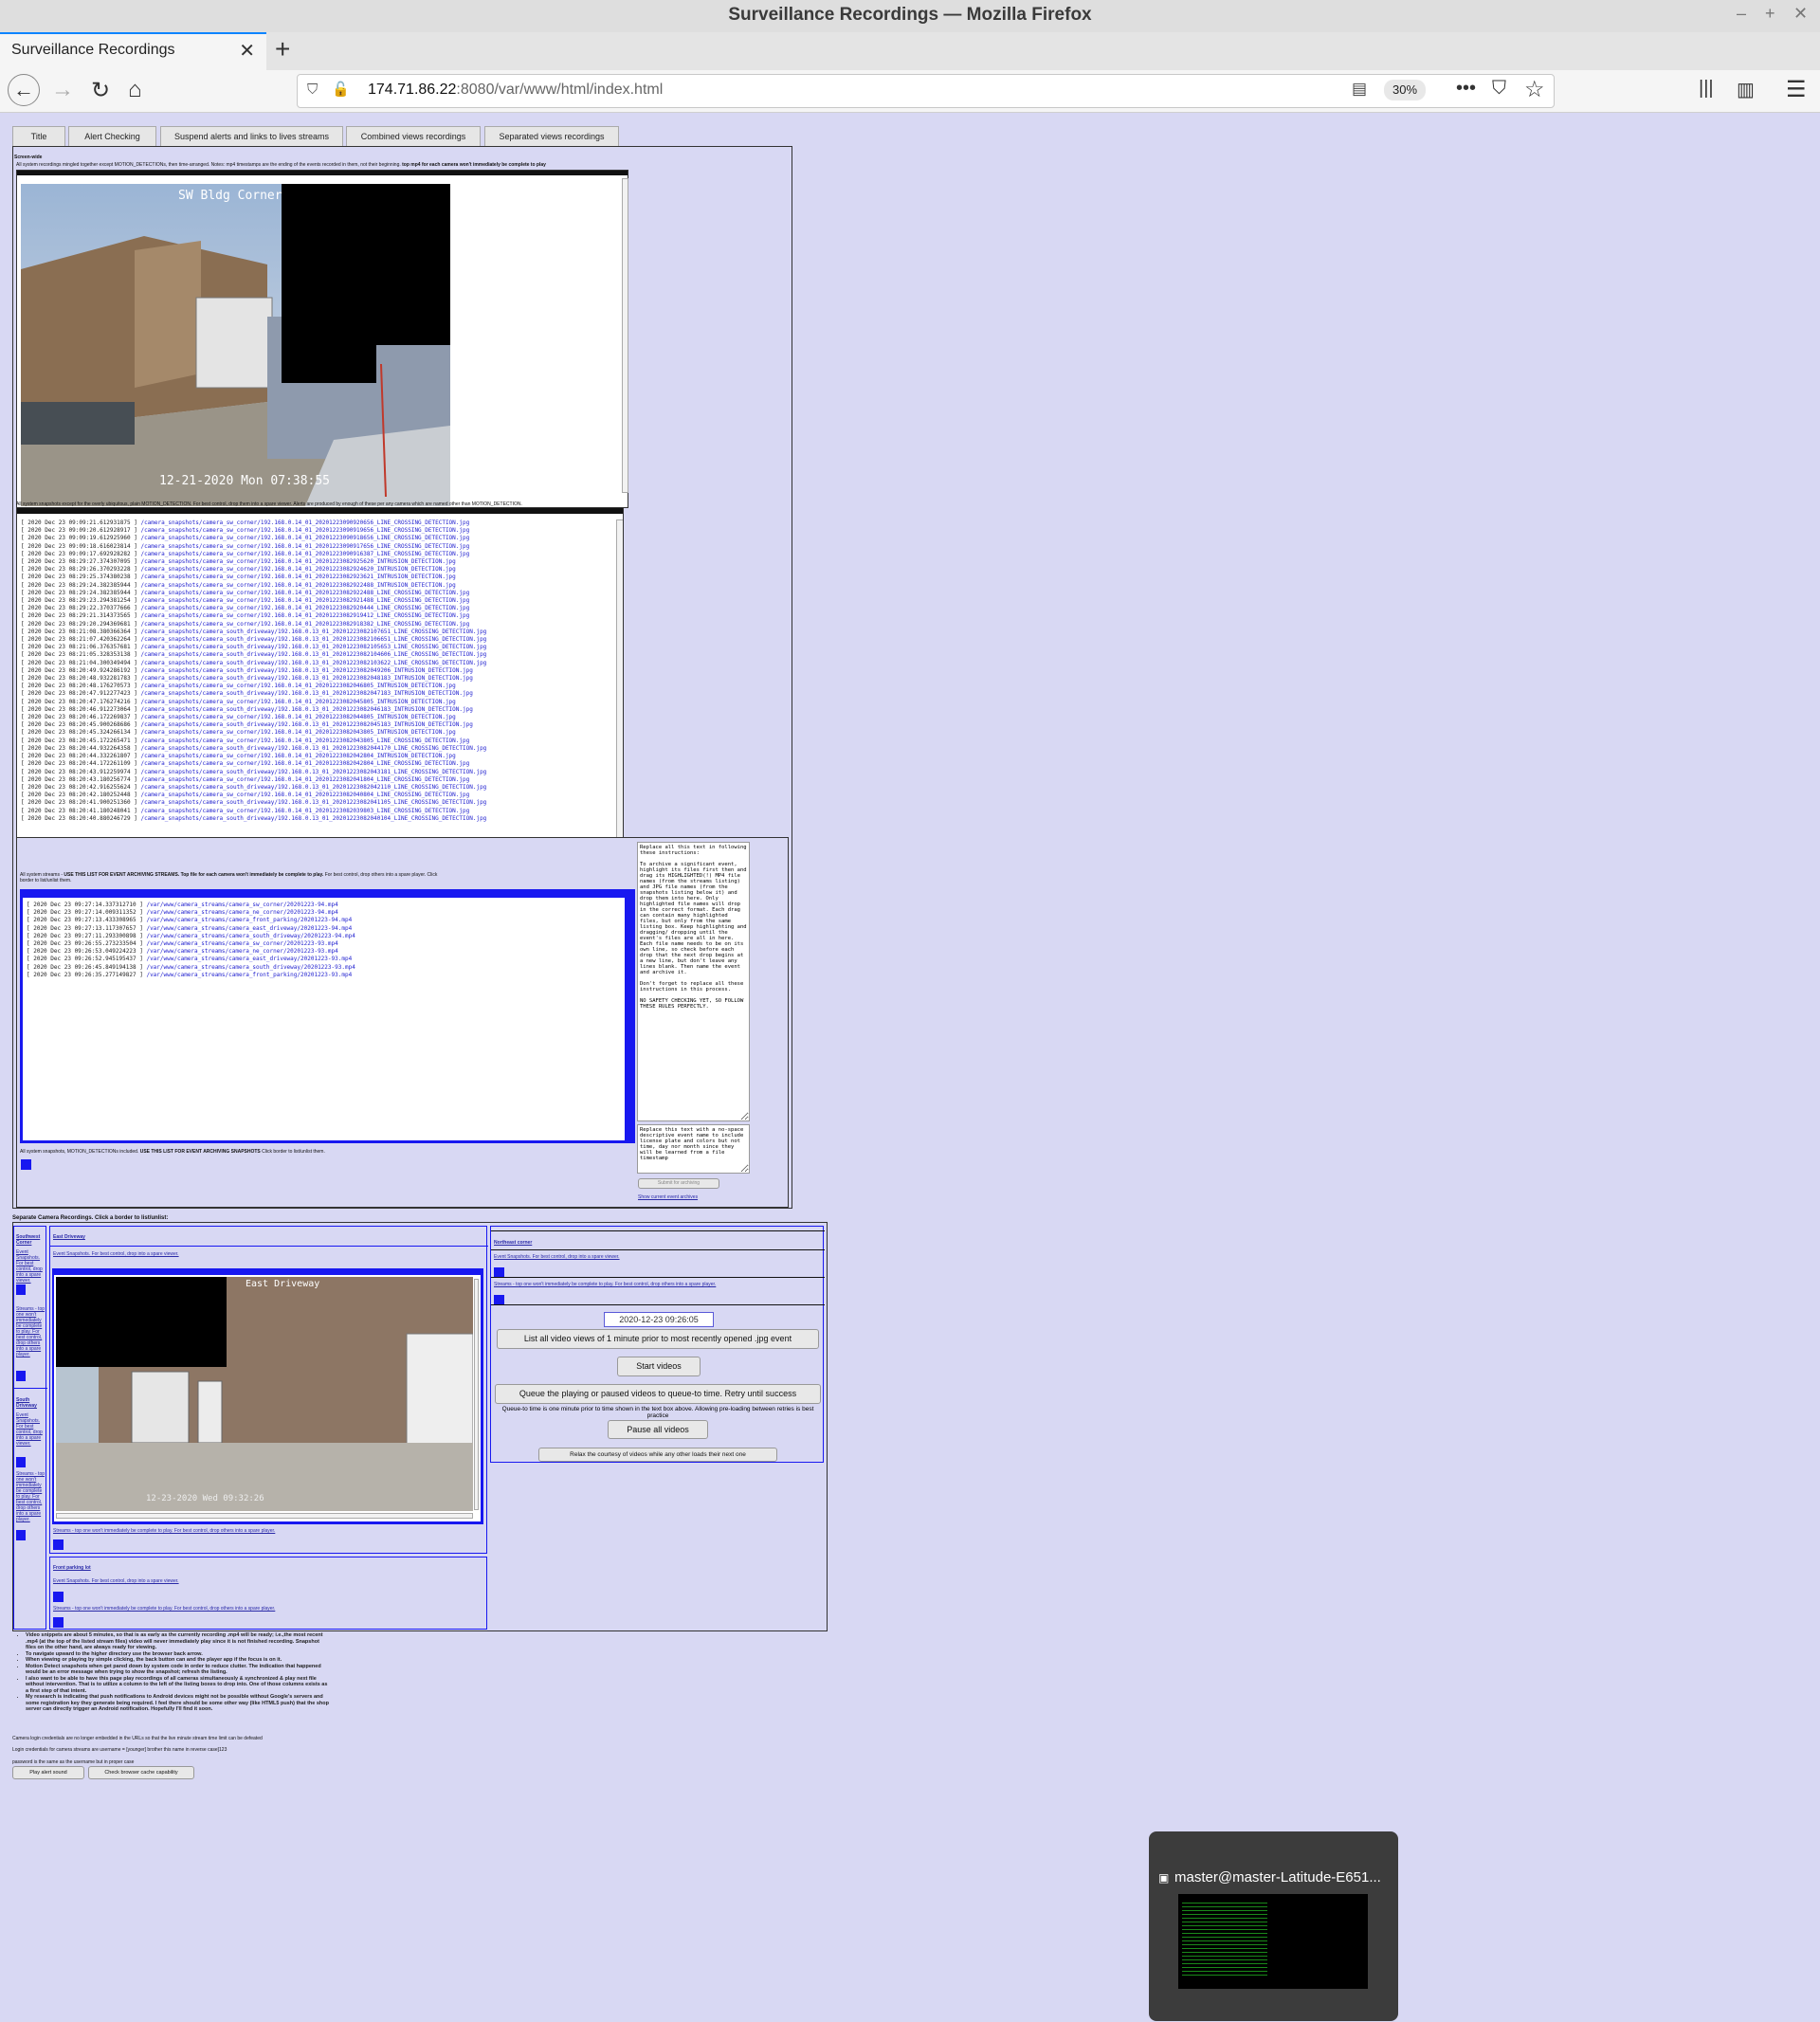 This screenshot has height=2022, width=1820. I want to click on east-video-hscroll, so click(264, 1516).